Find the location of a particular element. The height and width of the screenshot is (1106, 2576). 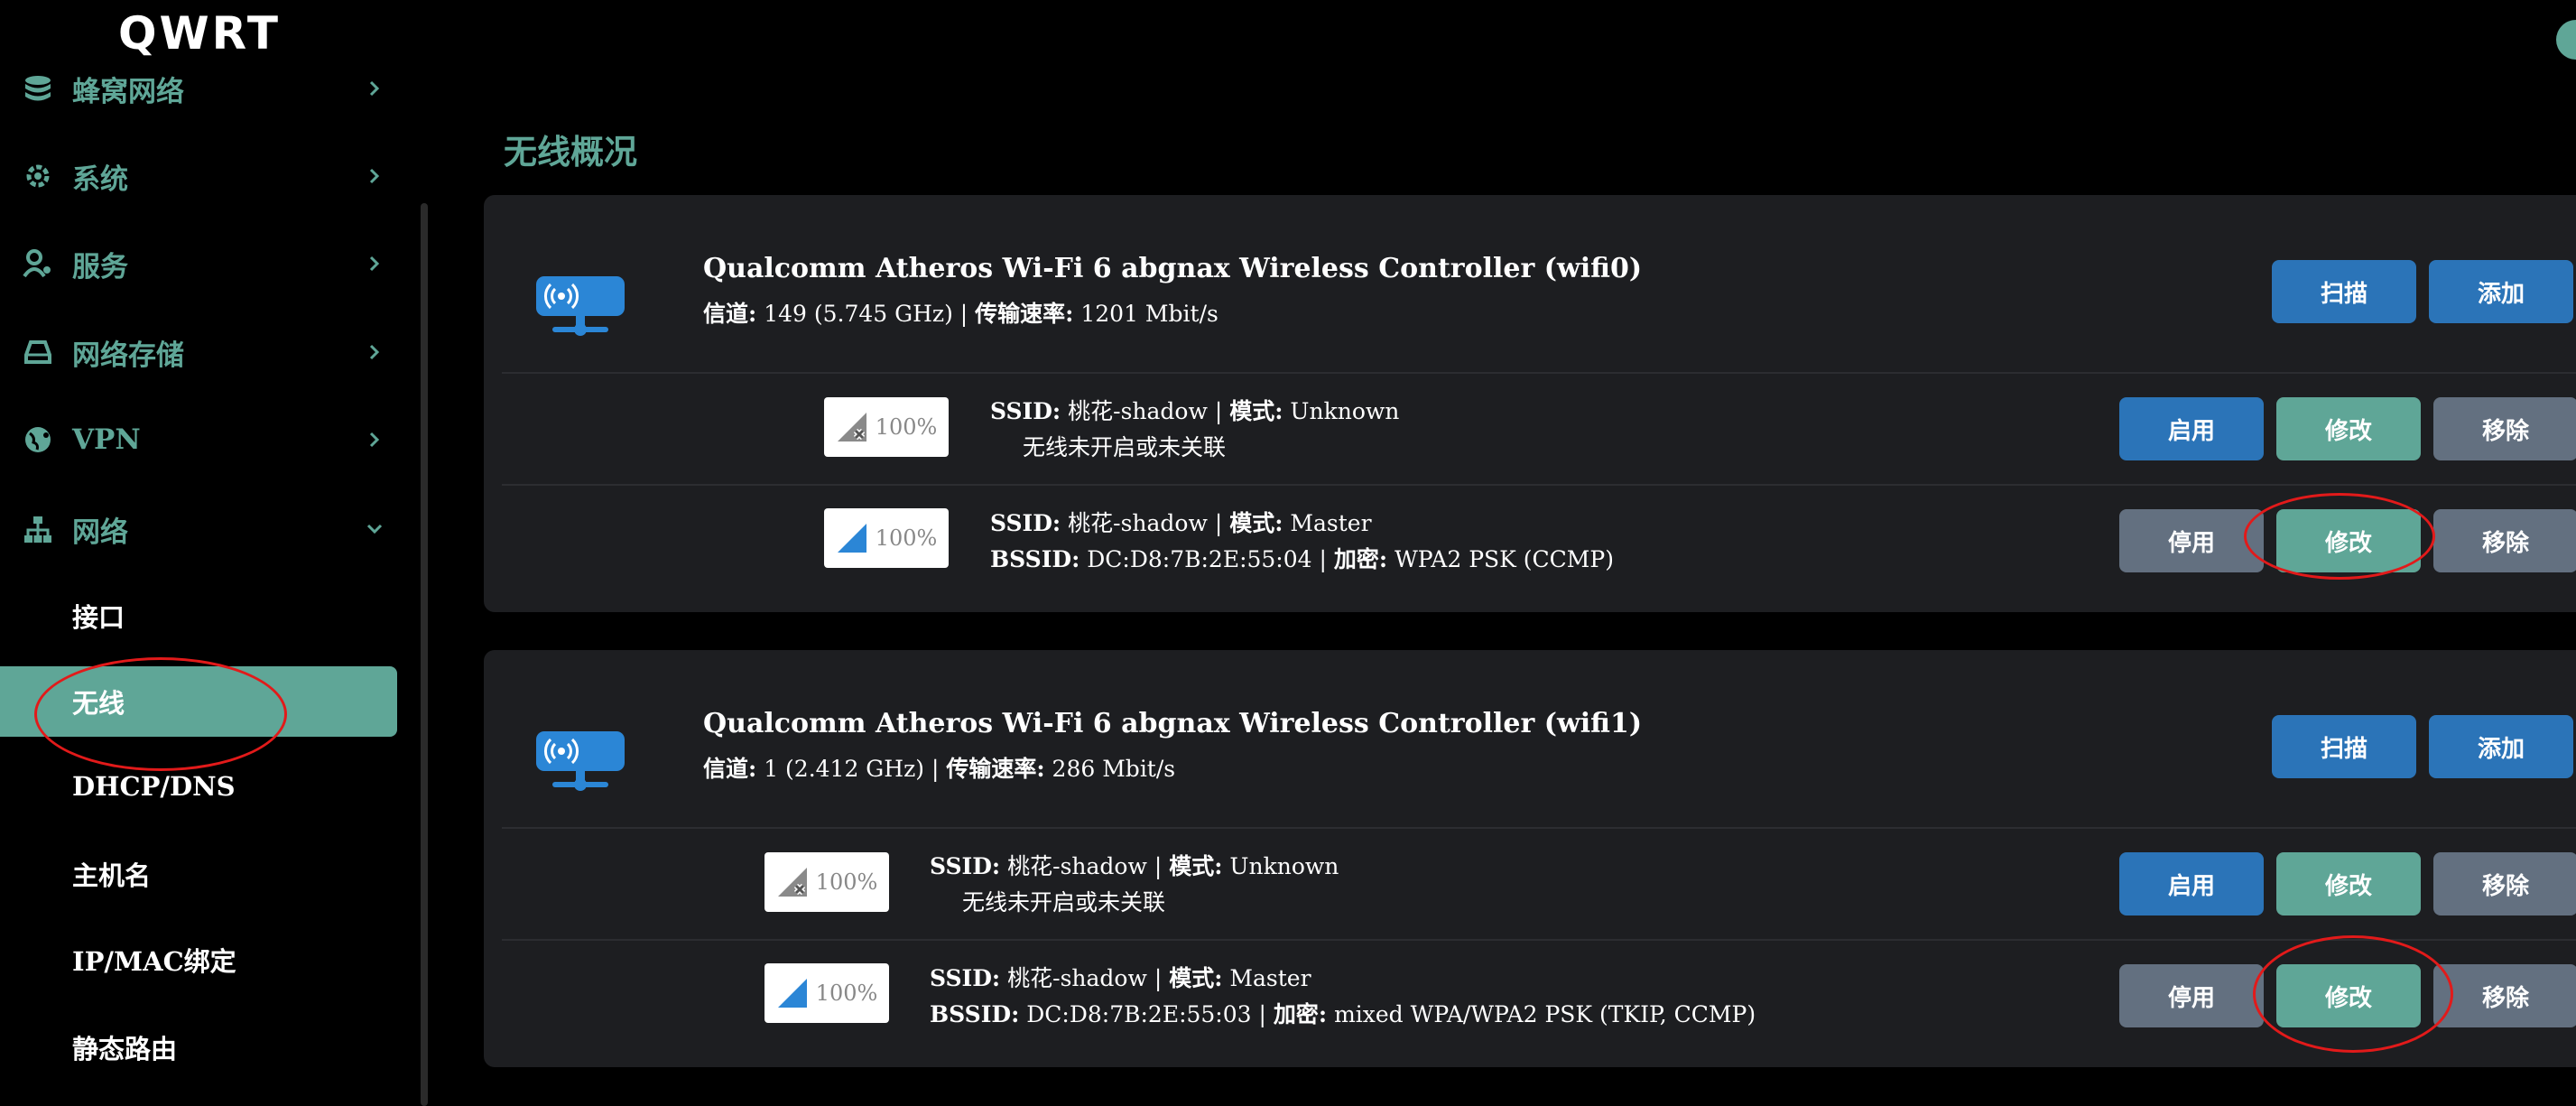

gear-icon is located at coordinates (38, 176).